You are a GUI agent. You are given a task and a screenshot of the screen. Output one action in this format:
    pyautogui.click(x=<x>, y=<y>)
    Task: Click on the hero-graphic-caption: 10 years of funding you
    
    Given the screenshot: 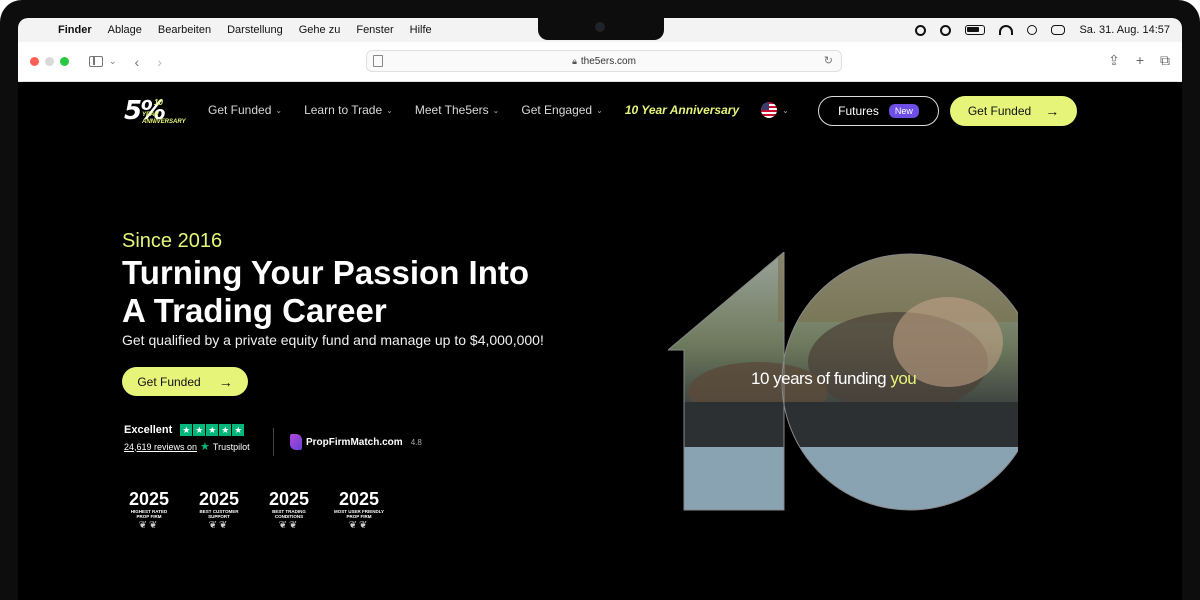 What is the action you would take?
    pyautogui.click(x=834, y=379)
    